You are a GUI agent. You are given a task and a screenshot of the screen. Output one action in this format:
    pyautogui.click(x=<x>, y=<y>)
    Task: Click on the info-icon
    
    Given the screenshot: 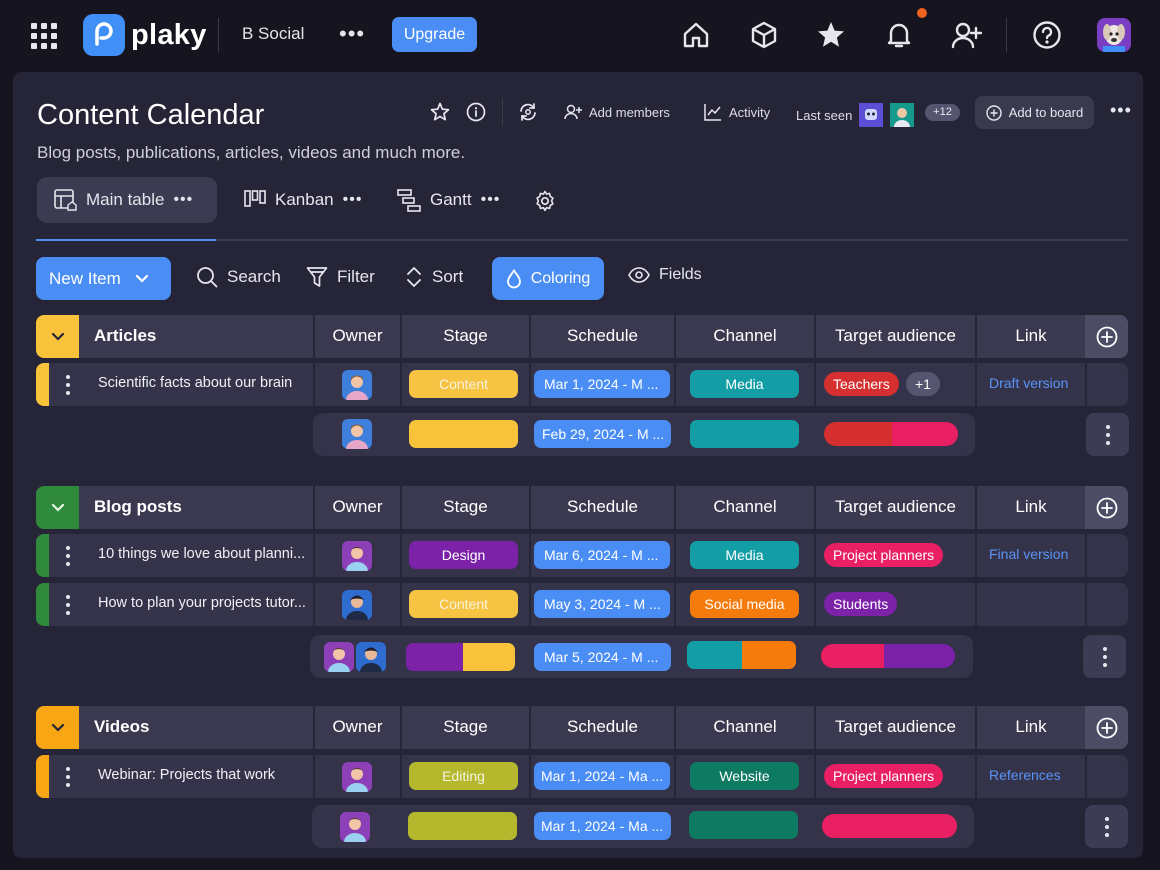 What is the action you would take?
    pyautogui.click(x=476, y=112)
    